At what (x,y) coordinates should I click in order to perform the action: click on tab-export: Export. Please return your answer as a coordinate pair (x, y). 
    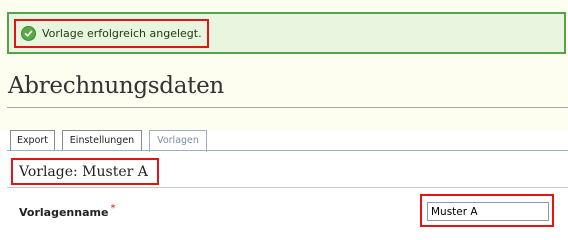
    Looking at the image, I should click on (32, 140).